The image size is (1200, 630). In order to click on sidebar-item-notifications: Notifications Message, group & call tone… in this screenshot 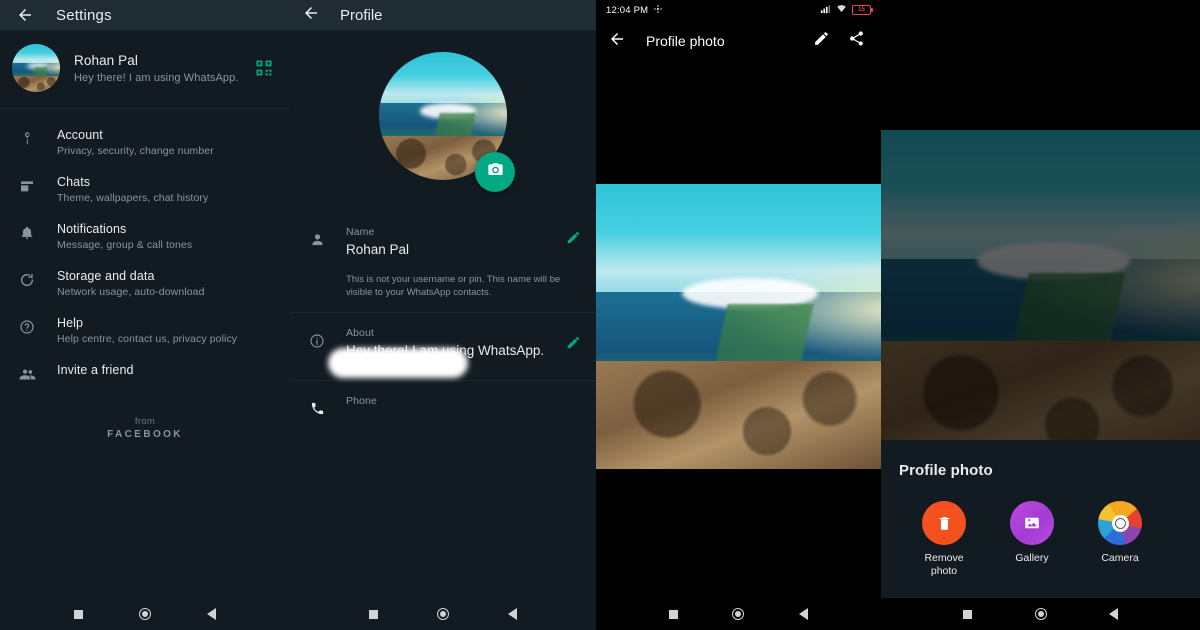, I will do `click(145, 236)`.